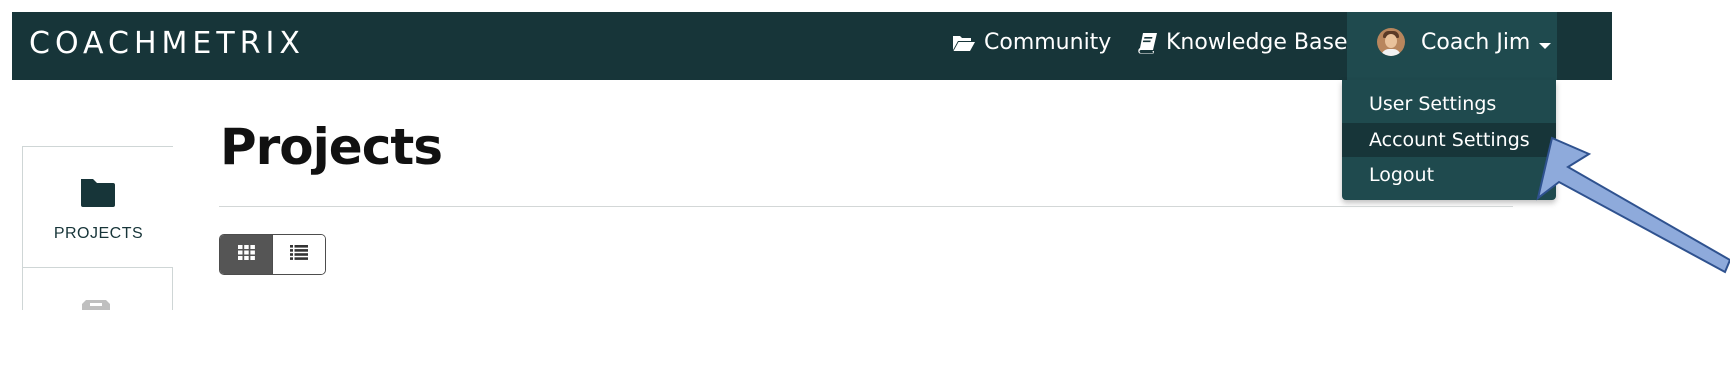 The height and width of the screenshot is (372, 1730). I want to click on sidebar-item-next, so click(97, 289).